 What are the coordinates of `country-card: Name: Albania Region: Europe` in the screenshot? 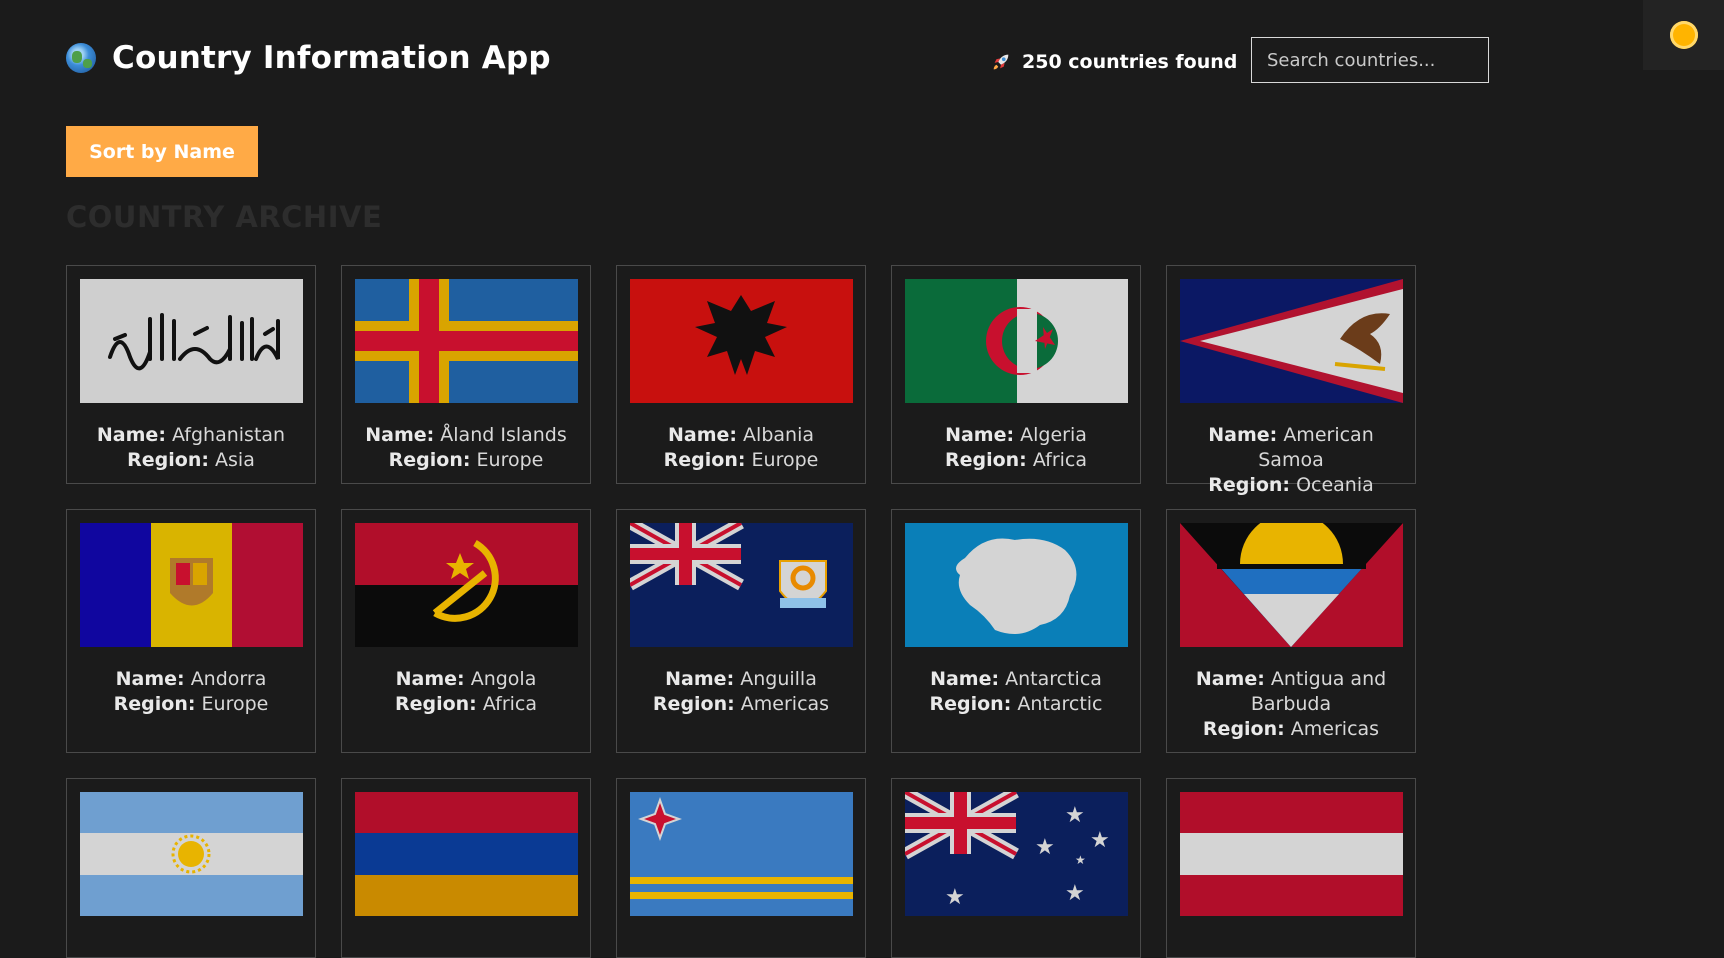 It's located at (741, 374).